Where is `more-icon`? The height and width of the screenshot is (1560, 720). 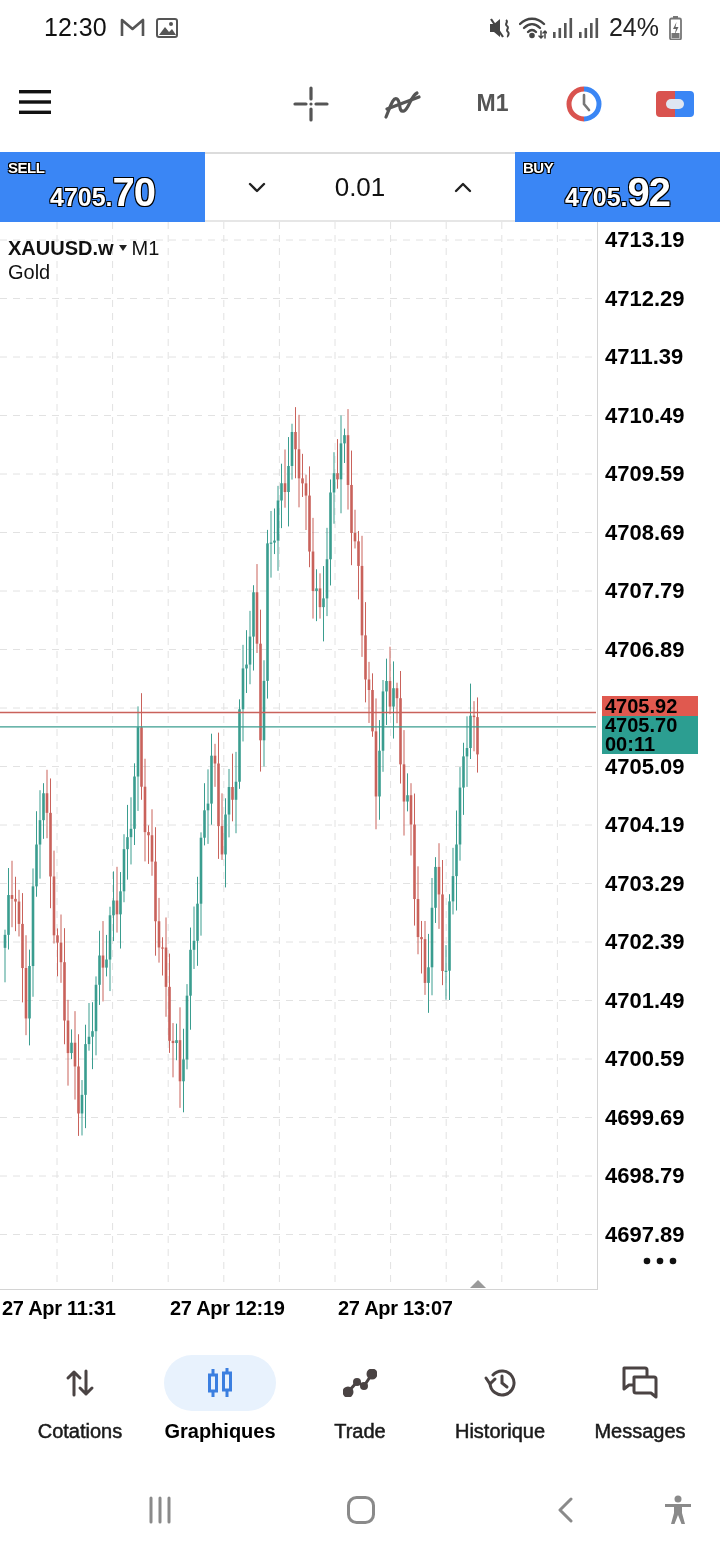
more-icon is located at coordinates (660, 1261).